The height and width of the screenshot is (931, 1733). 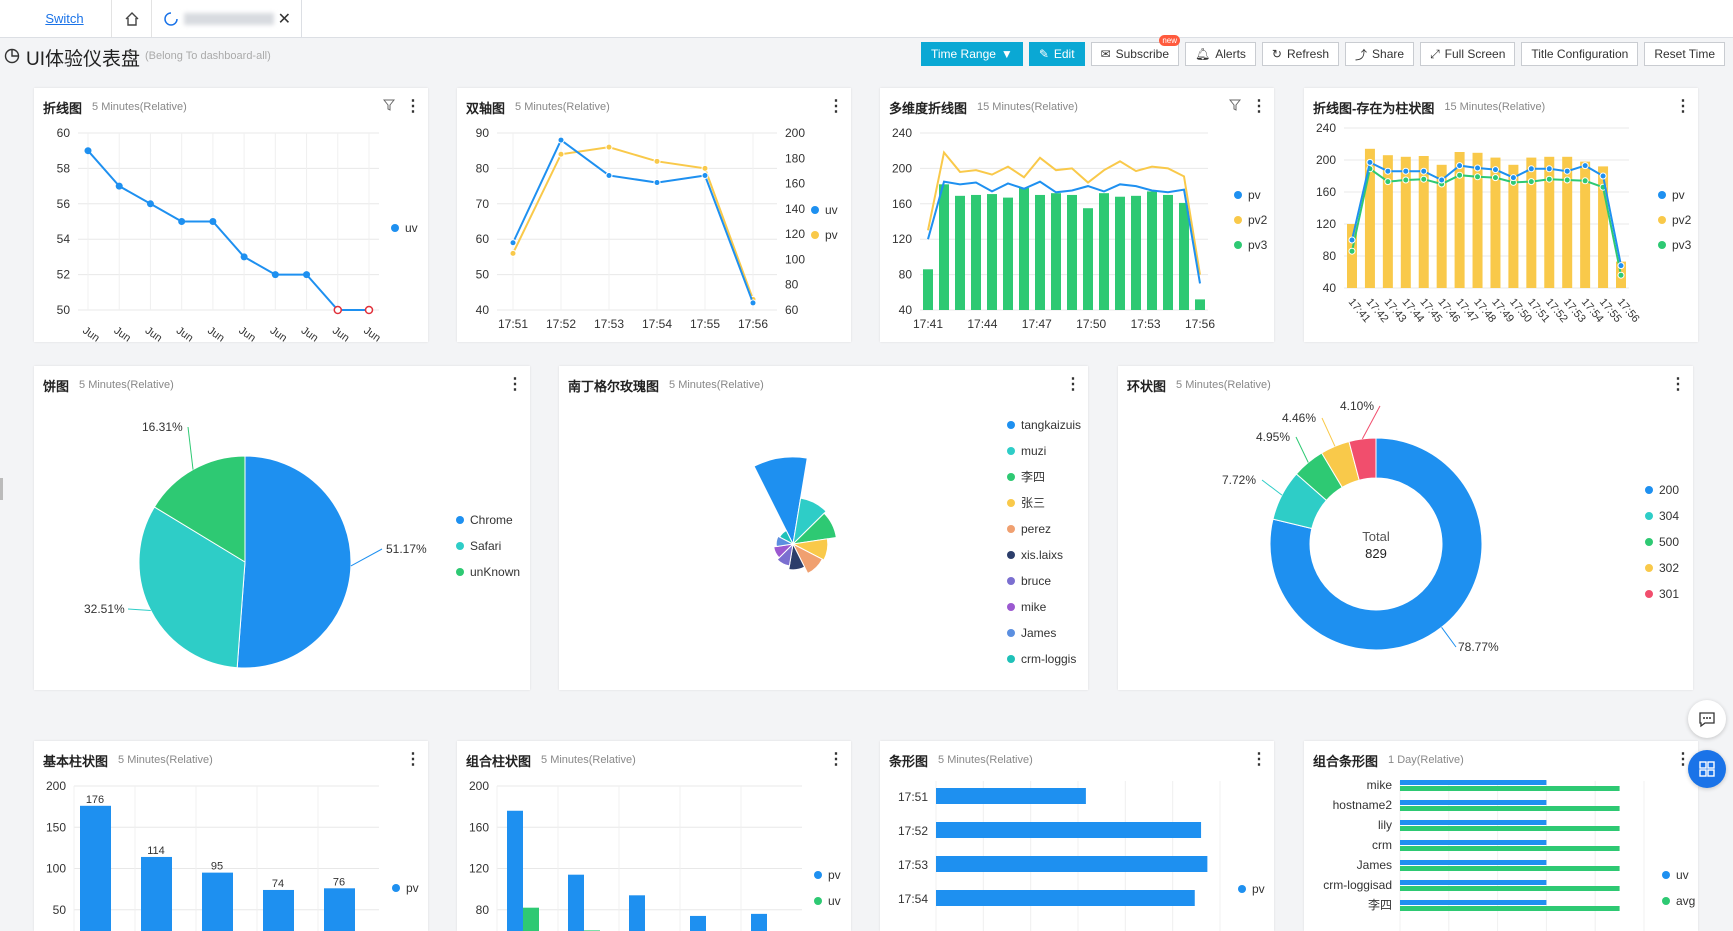 I want to click on refresh-button: ↻ Refresh, so click(x=1300, y=54).